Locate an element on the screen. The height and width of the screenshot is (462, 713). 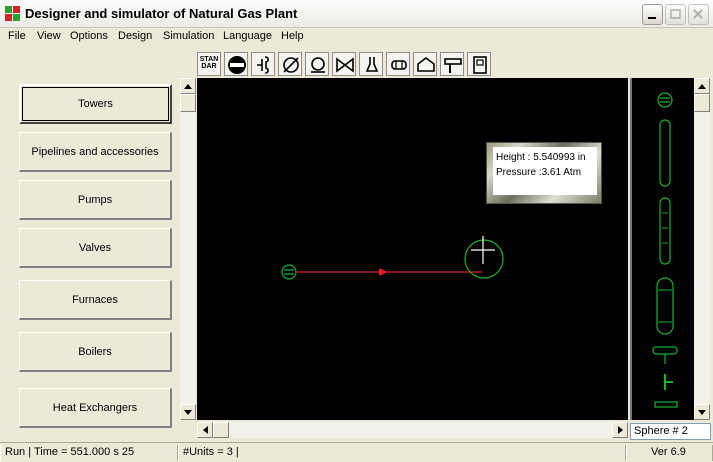
hammer-icon is located at coordinates (453, 65).